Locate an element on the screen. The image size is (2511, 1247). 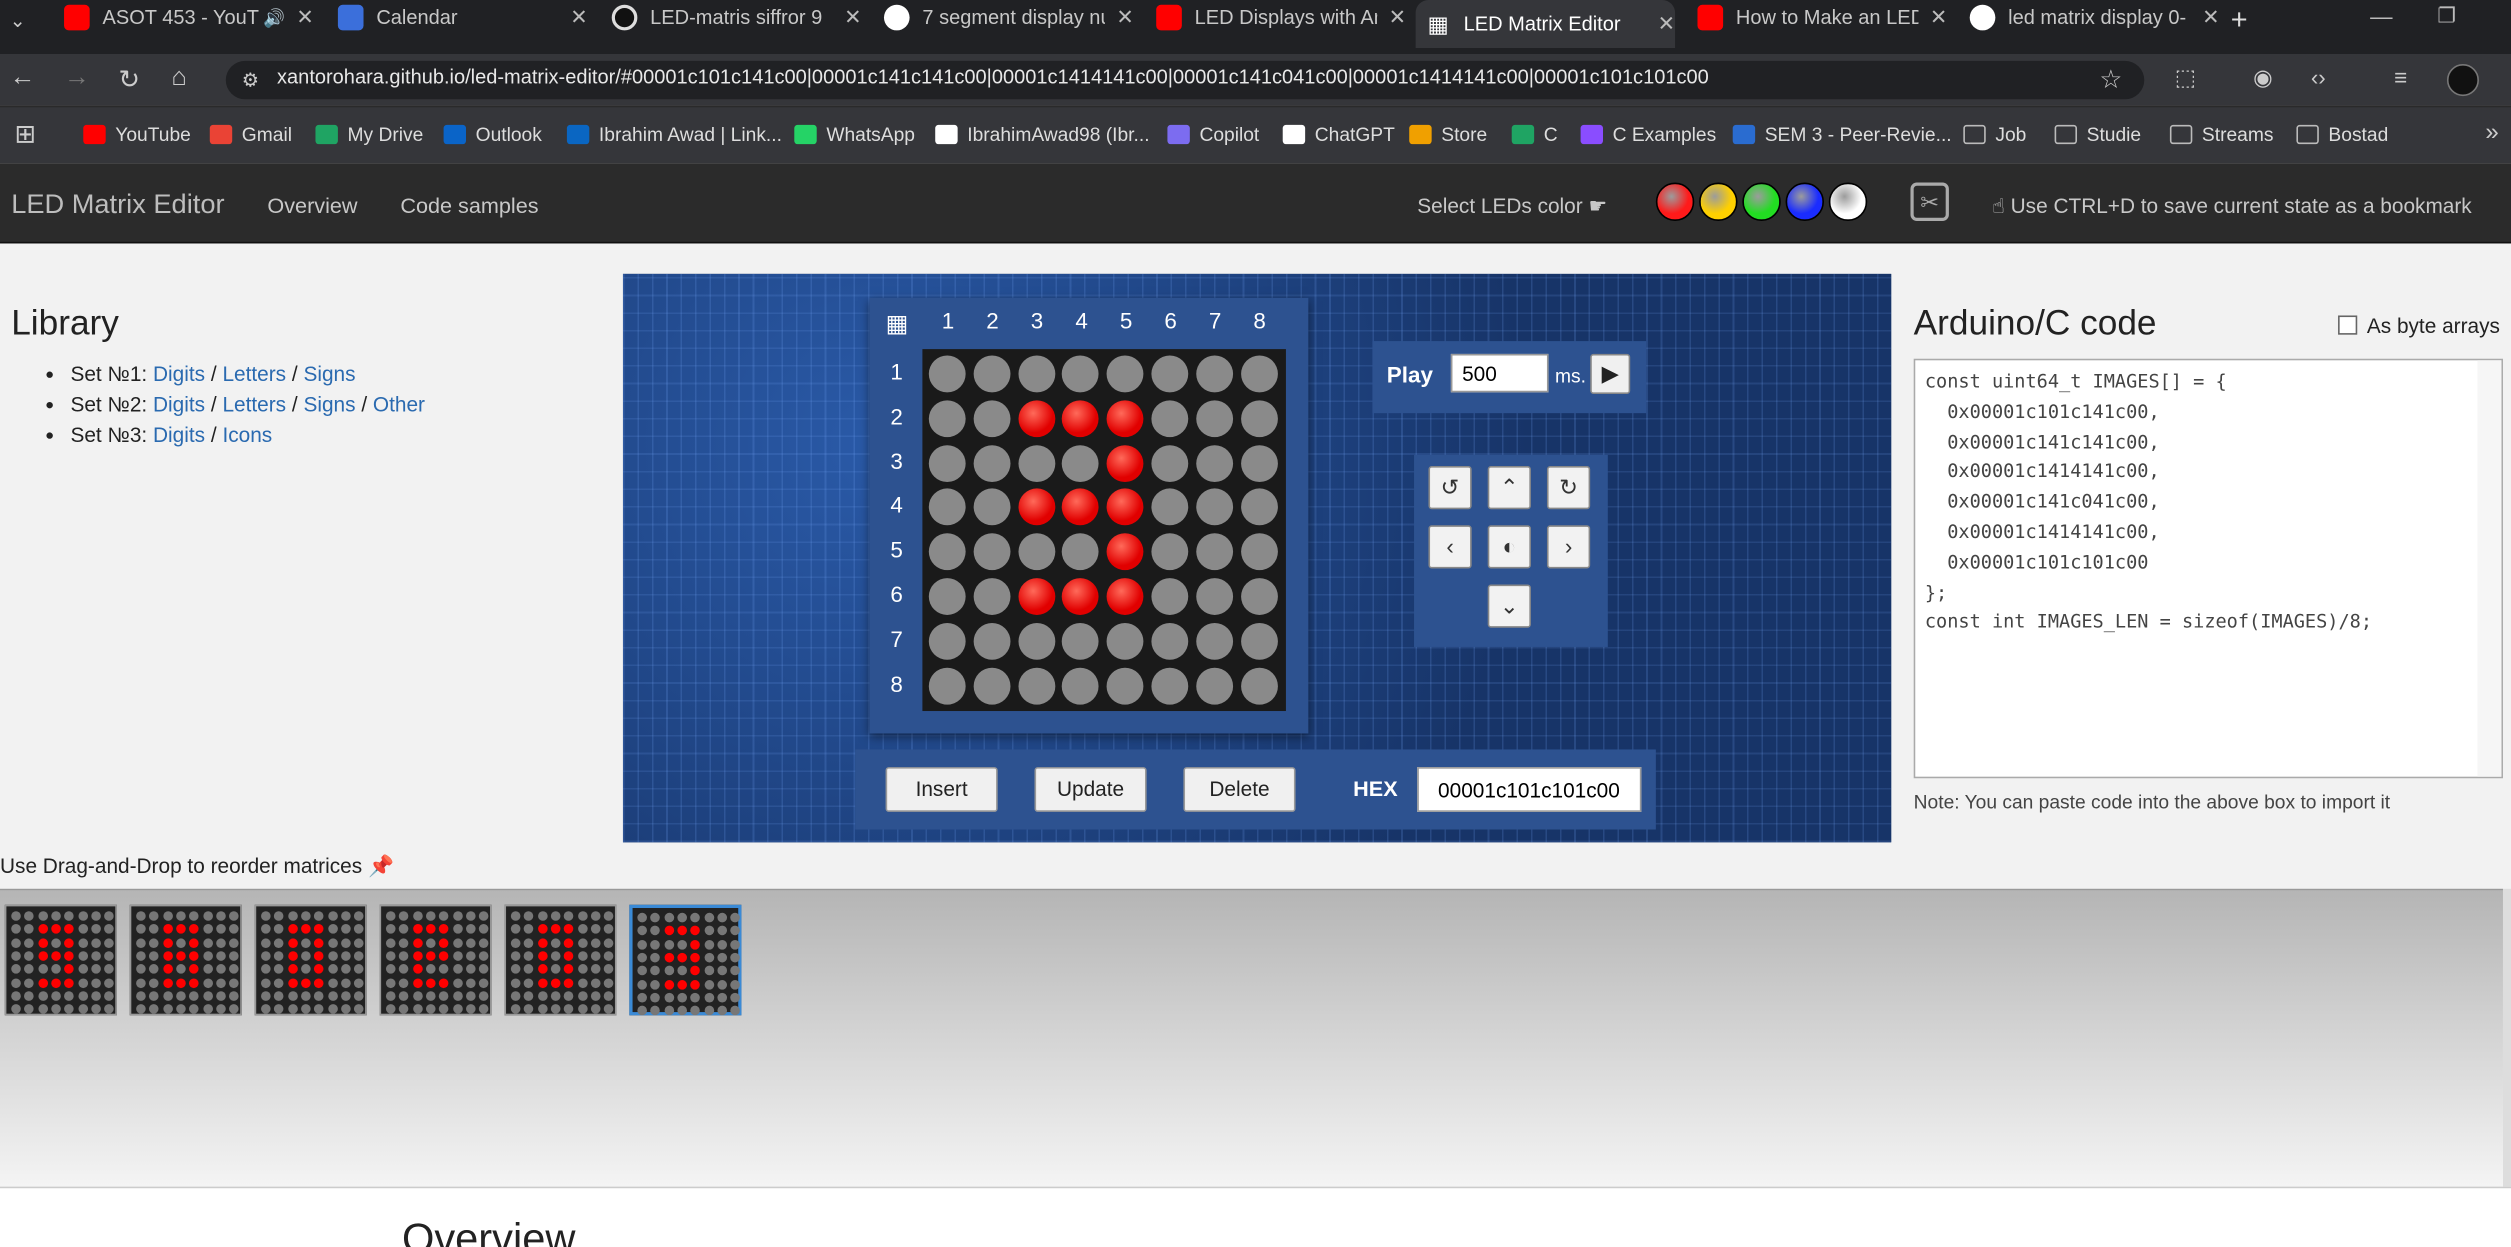
rotate-left-button: ↺ is located at coordinates (1450, 488).